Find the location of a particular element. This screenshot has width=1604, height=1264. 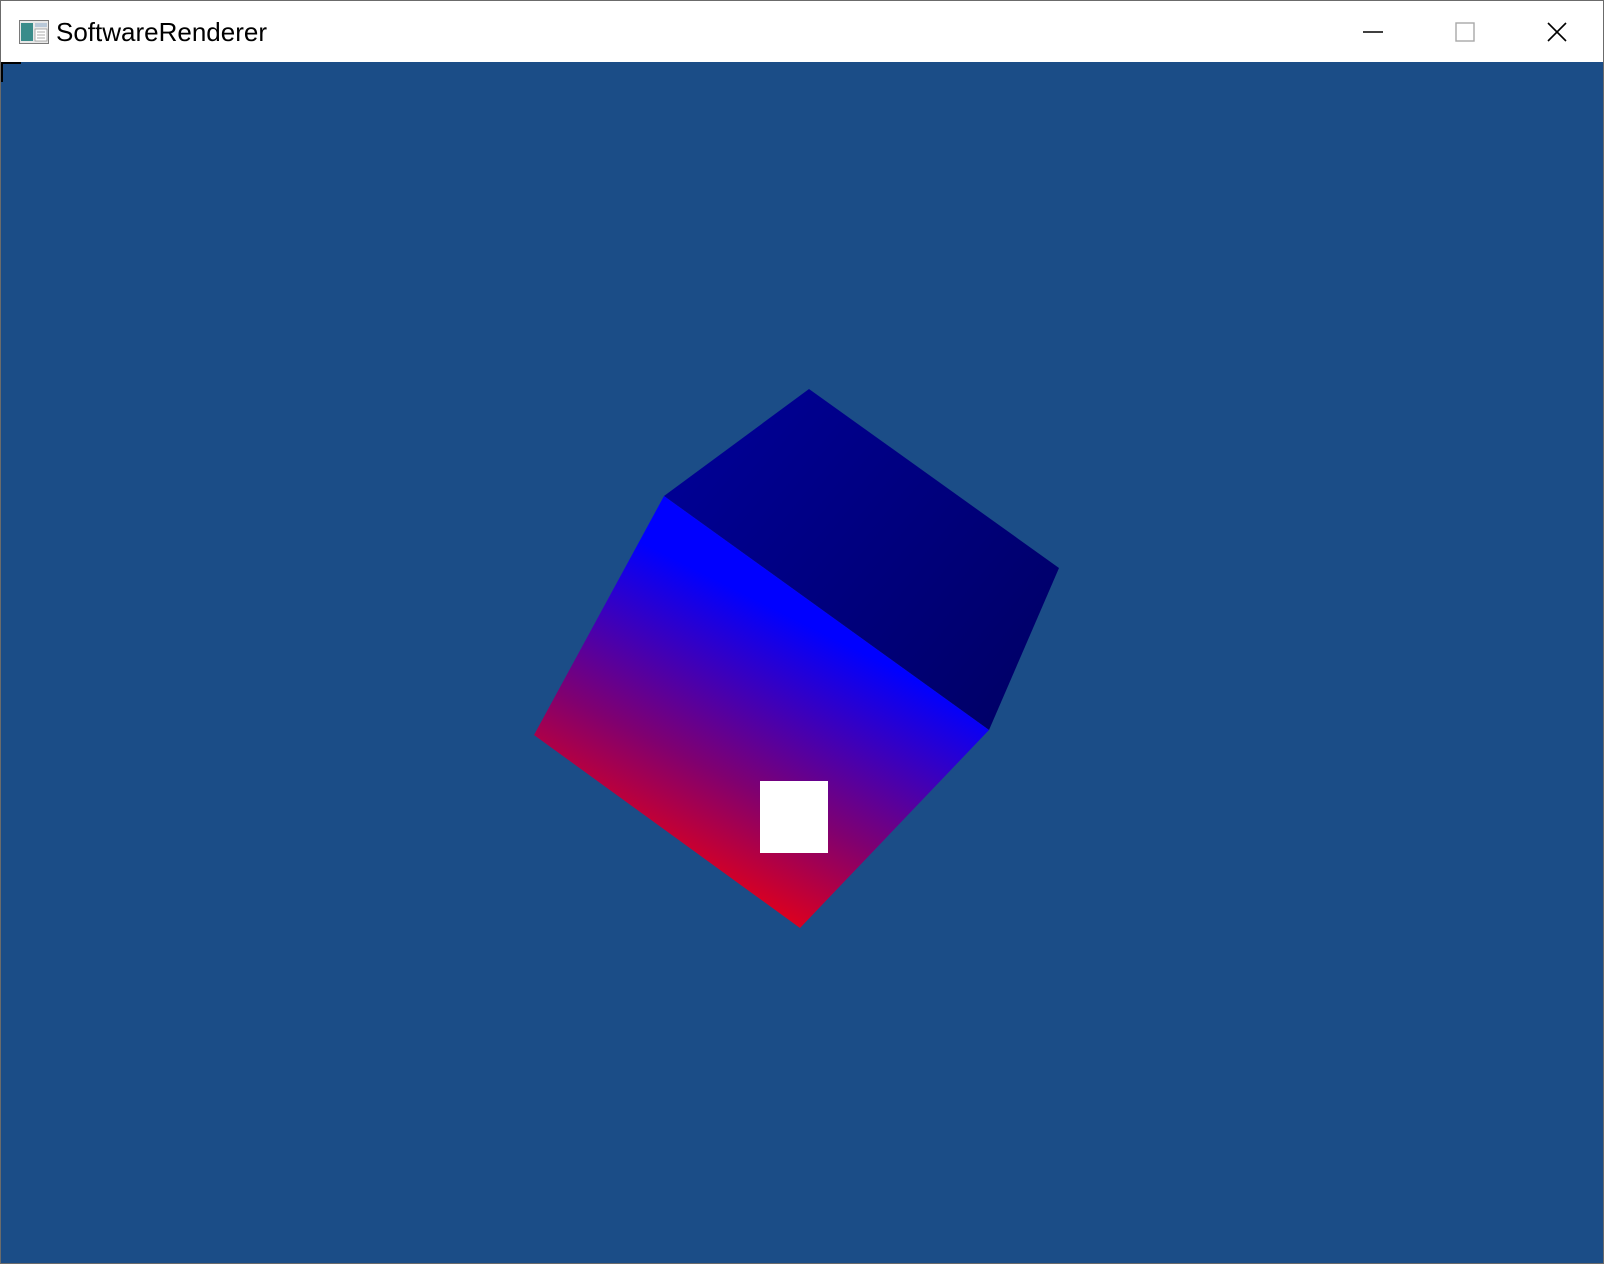

maximize-button is located at coordinates (1465, 31).